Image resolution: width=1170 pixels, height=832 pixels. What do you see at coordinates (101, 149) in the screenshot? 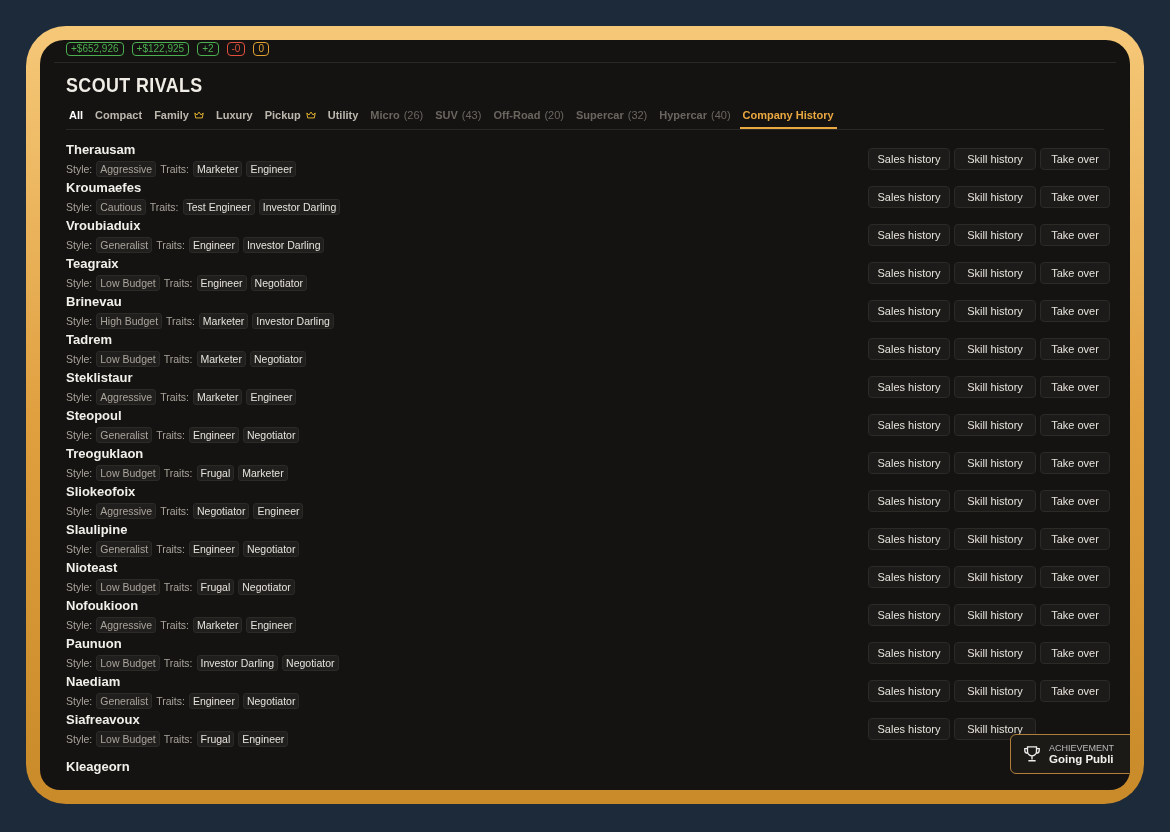
I see `rival-name: Therausam` at bounding box center [101, 149].